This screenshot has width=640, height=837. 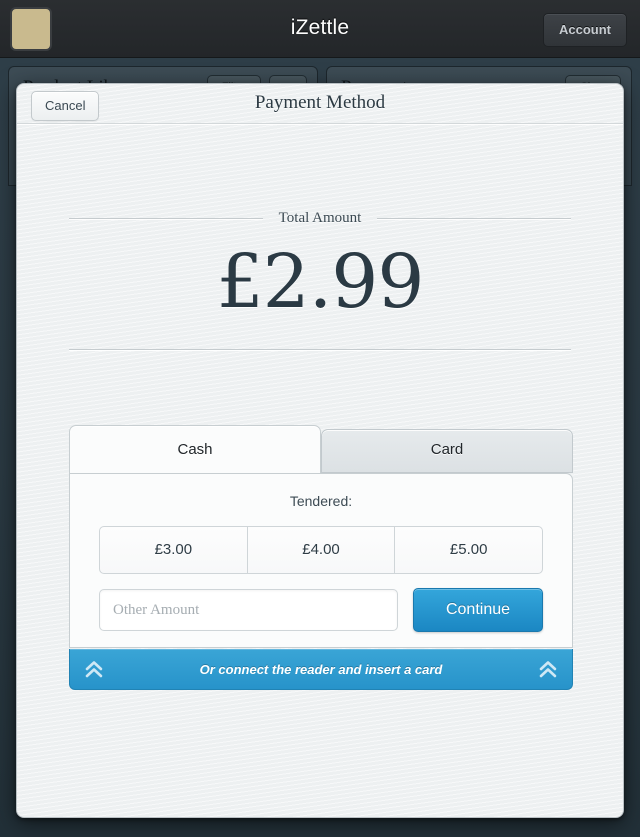 I want to click on total-amount-label: Total Amount, so click(x=320, y=218).